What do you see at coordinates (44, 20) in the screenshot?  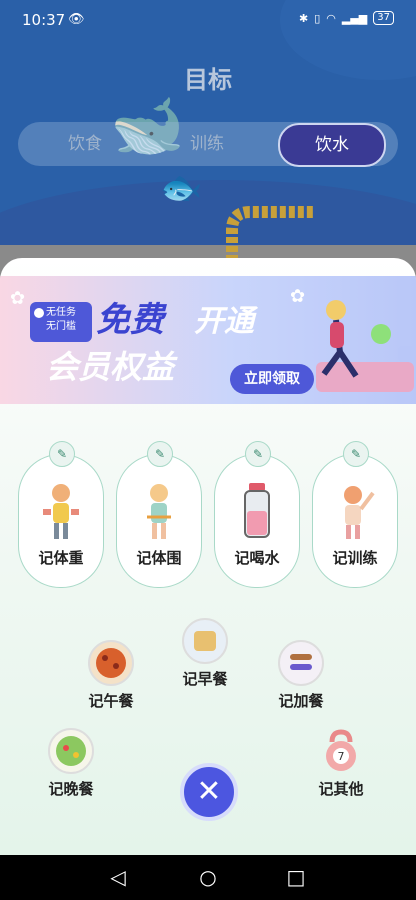 I see `status-time: 10:37` at bounding box center [44, 20].